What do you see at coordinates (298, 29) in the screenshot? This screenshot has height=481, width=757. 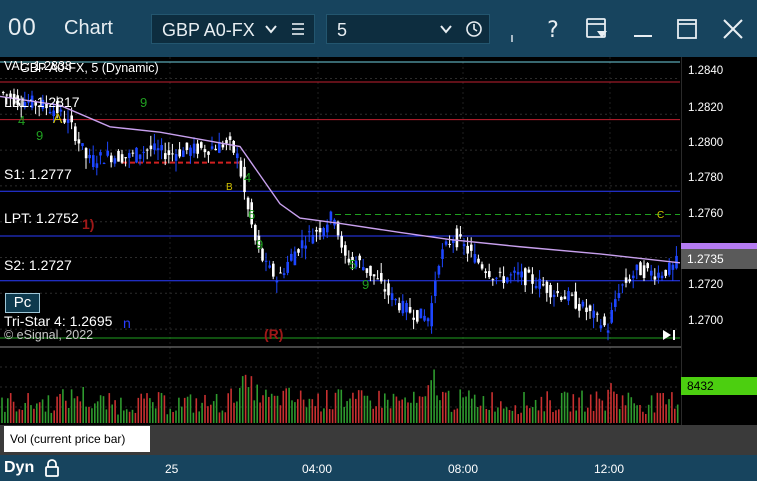 I see `menu-icon` at bounding box center [298, 29].